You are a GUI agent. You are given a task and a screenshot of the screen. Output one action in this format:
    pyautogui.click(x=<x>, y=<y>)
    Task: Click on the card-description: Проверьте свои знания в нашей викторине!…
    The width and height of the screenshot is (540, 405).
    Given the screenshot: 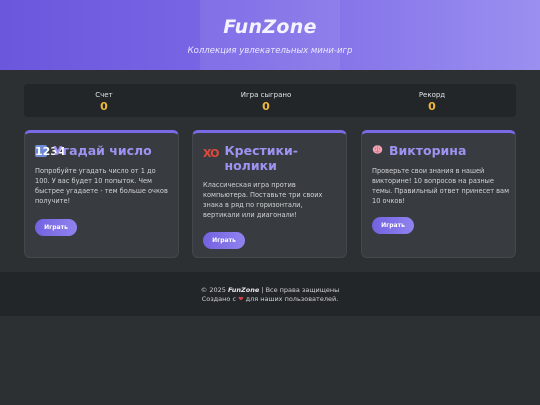 What is the action you would take?
    pyautogui.click(x=441, y=186)
    